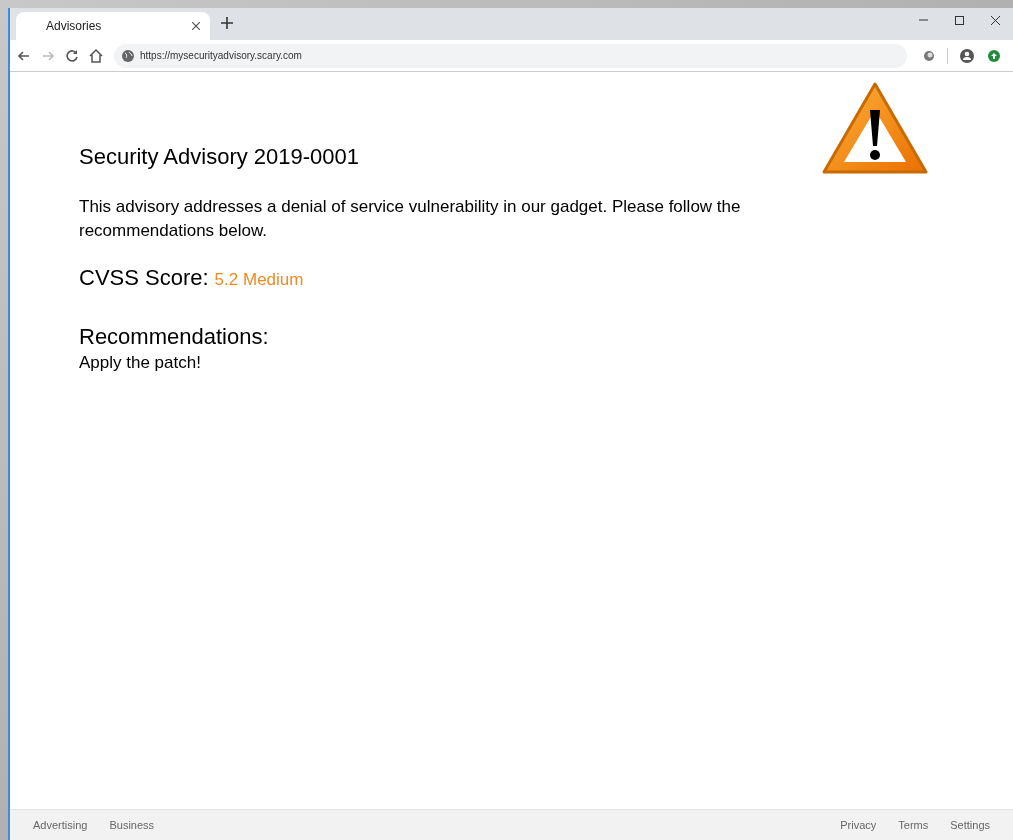 Image resolution: width=1013 pixels, height=840 pixels. I want to click on globe-icon, so click(128, 55).